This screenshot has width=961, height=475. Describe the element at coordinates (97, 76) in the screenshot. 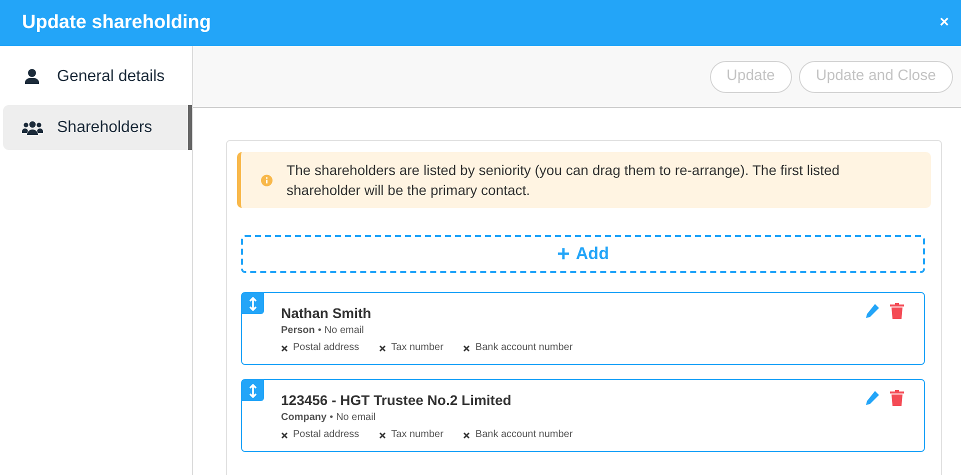

I see `sidebar-item: General details` at that location.